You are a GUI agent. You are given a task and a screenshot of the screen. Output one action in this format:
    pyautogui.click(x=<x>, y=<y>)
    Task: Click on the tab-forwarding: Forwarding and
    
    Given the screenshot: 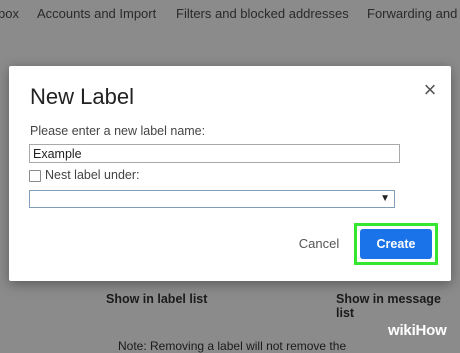 What is the action you would take?
    pyautogui.click(x=412, y=13)
    